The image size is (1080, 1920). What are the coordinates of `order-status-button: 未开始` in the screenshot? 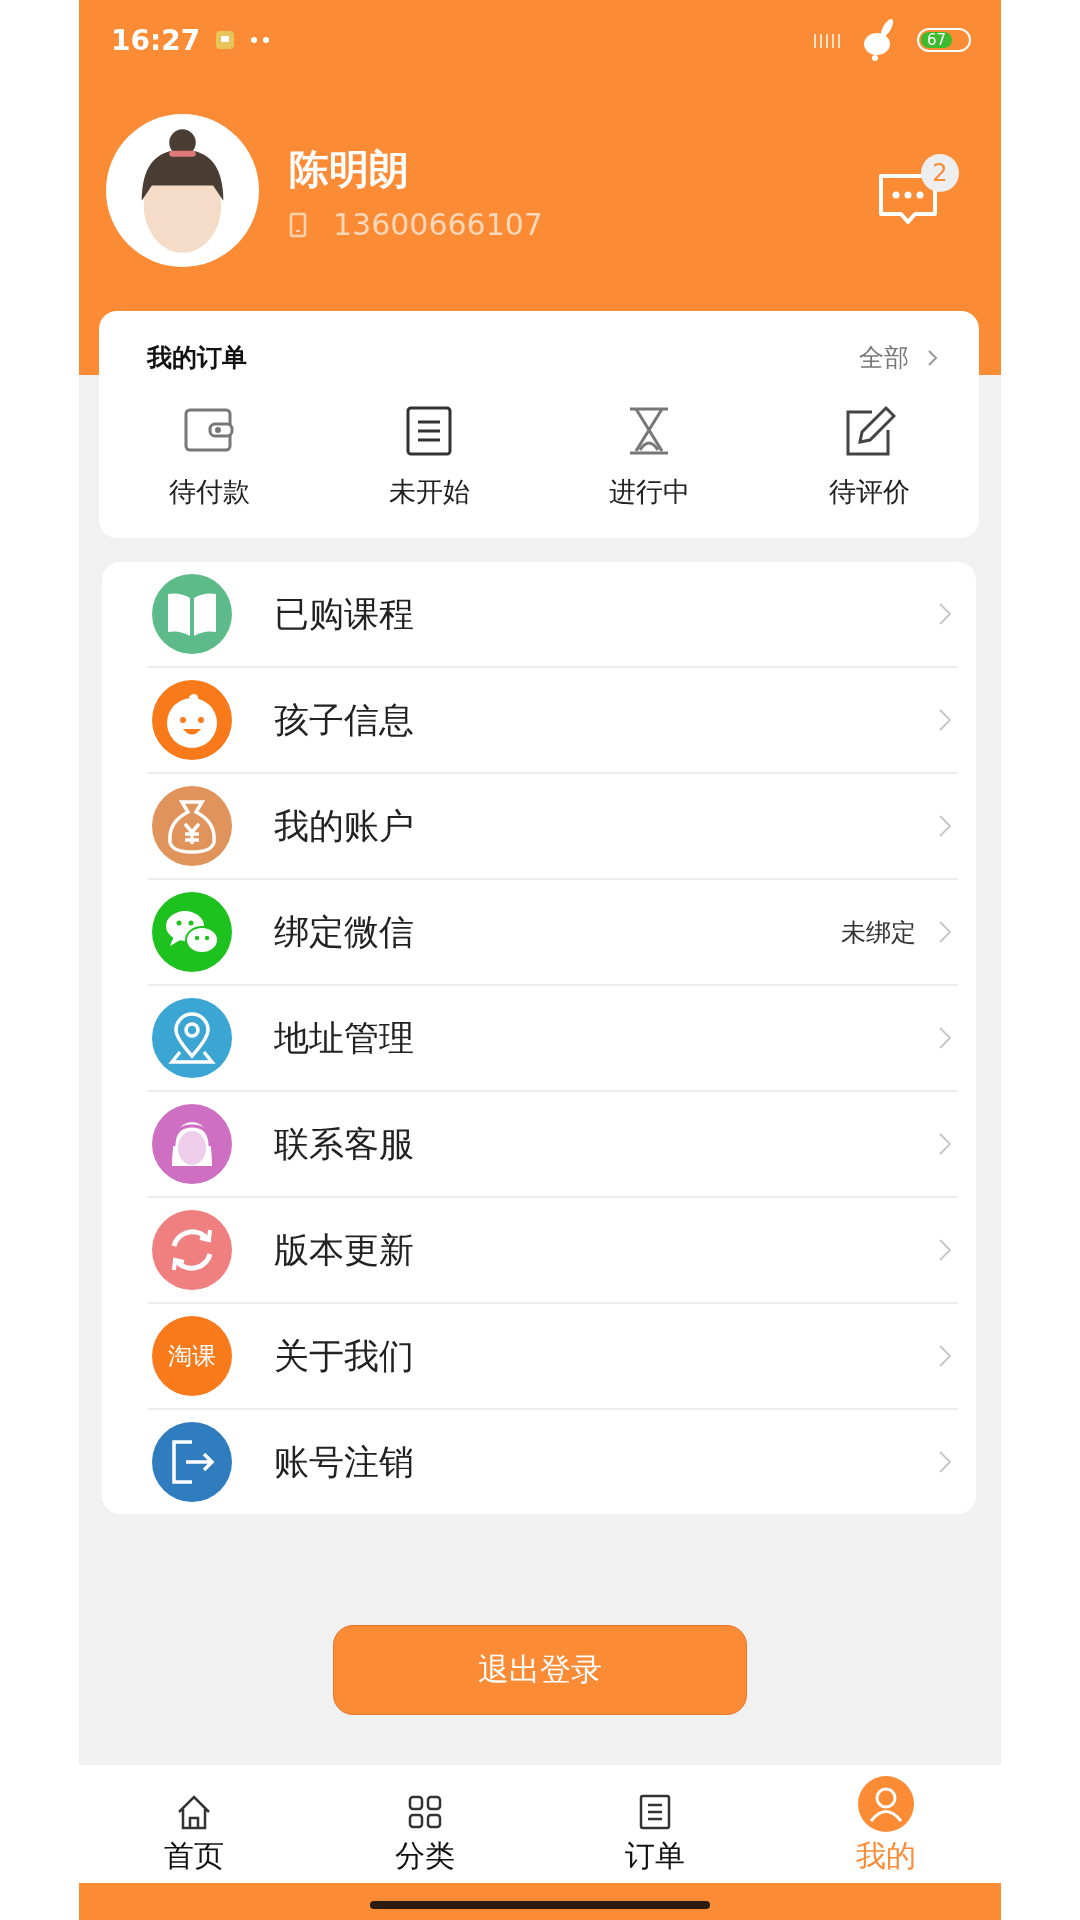 It's located at (429, 457).